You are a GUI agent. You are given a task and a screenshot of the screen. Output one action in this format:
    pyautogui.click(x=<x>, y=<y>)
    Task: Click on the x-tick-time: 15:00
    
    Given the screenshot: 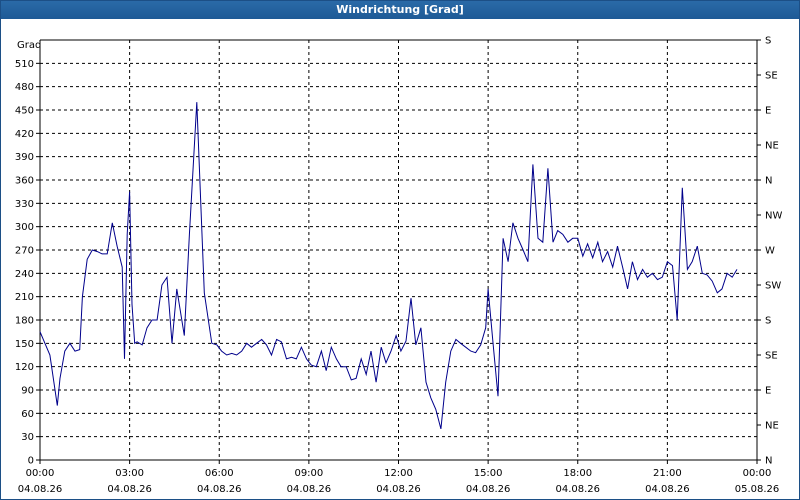 What is the action you would take?
    pyautogui.click(x=488, y=473)
    